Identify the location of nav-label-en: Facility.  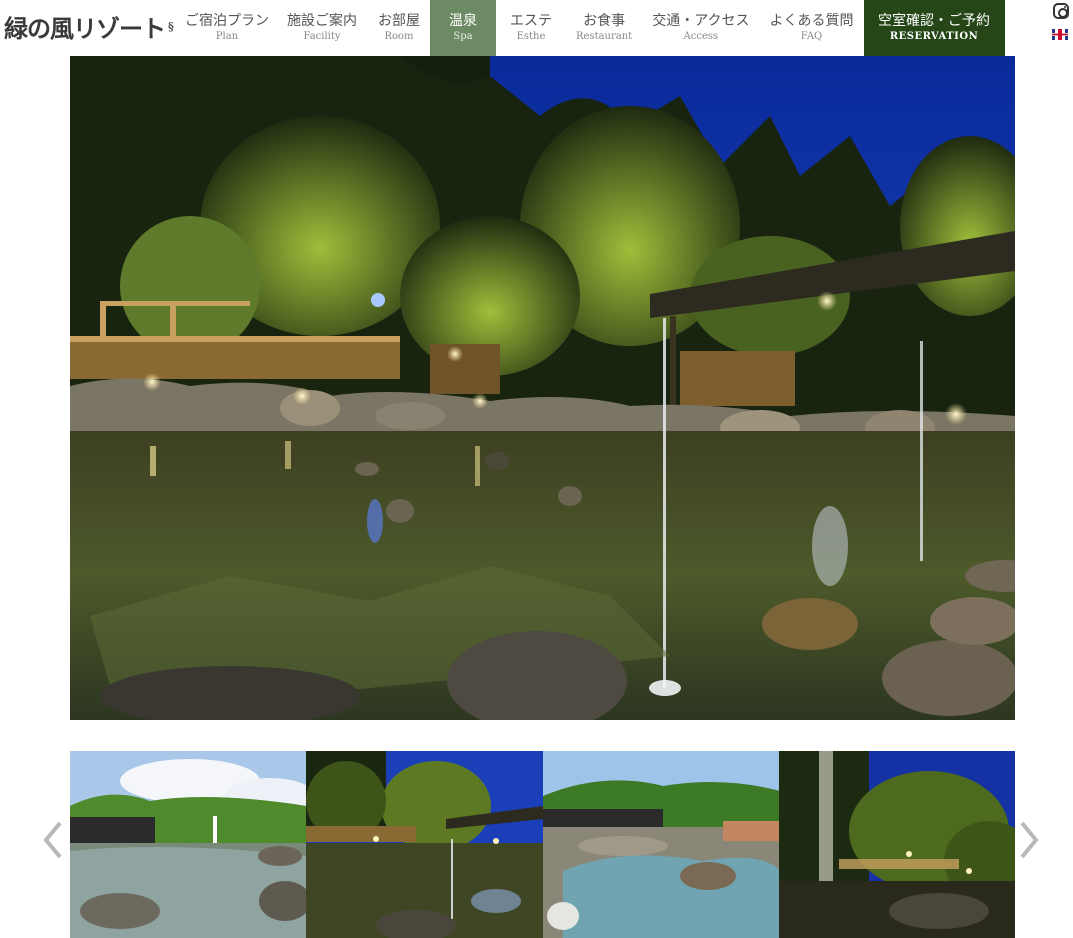
(322, 36).